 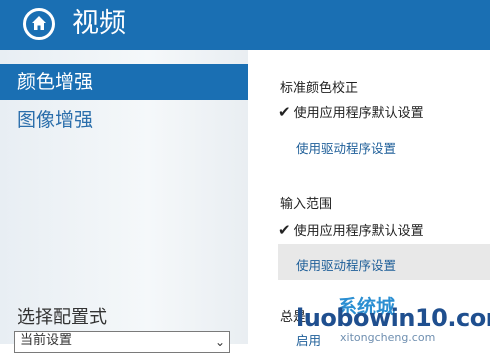 I want to click on home-button, so click(x=39, y=24).